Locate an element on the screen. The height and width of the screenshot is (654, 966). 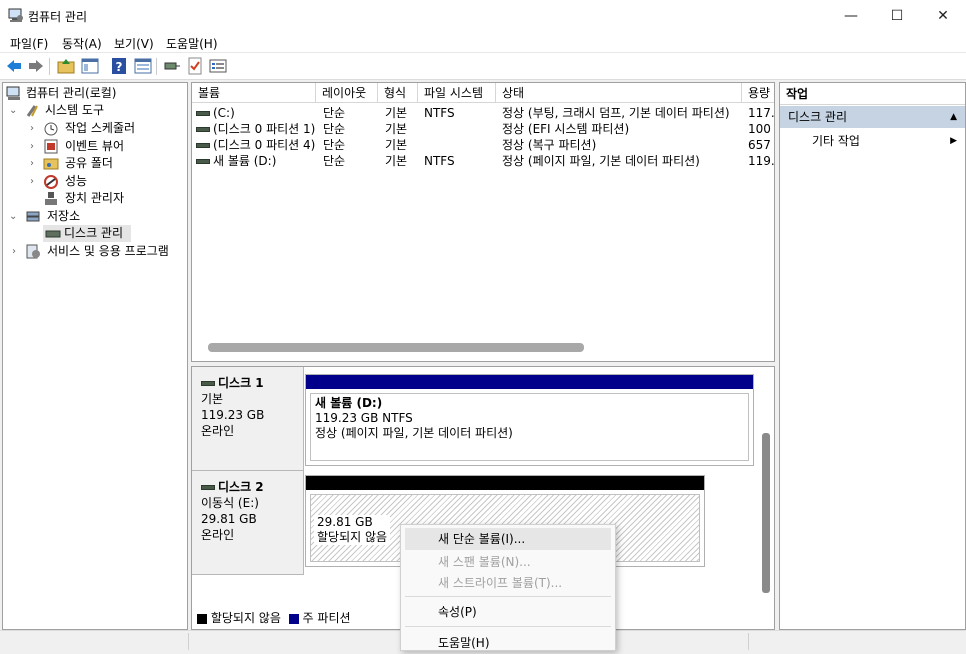
unallocated-bar is located at coordinates (505, 483).